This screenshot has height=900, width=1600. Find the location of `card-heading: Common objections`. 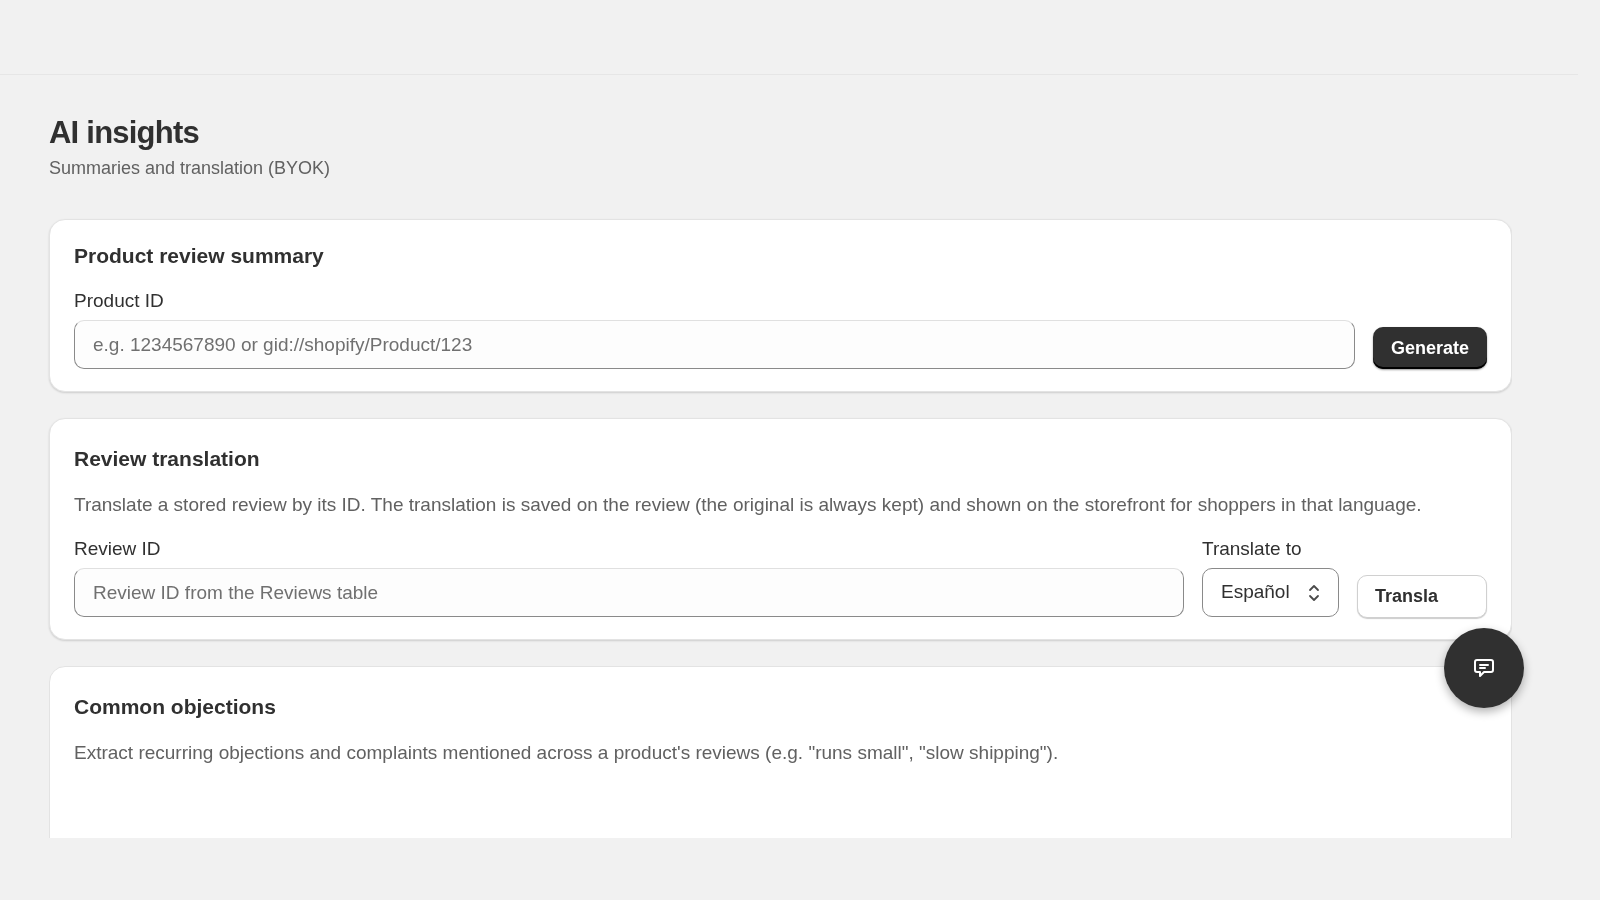

card-heading: Common objections is located at coordinates (175, 707).